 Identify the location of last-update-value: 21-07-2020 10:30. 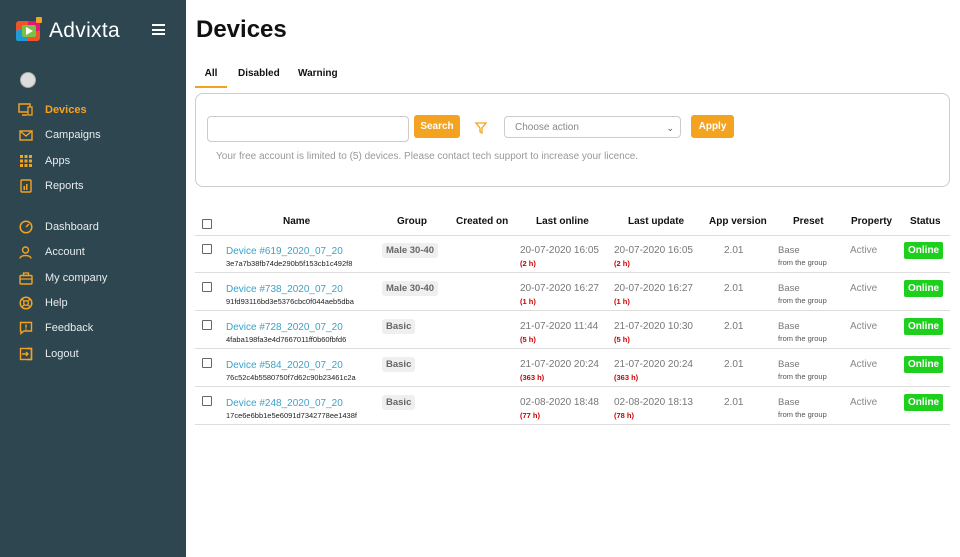
(653, 326).